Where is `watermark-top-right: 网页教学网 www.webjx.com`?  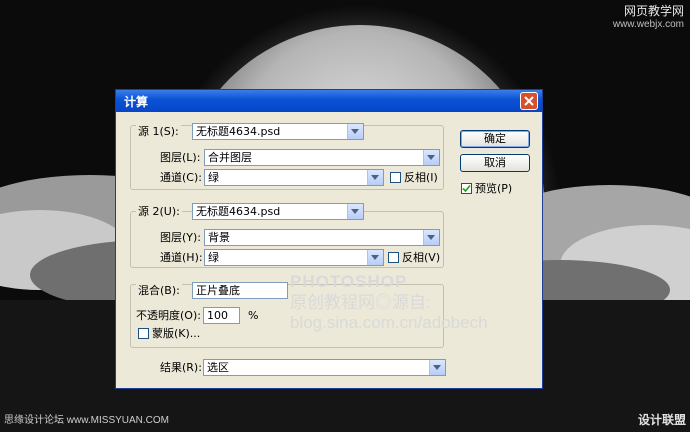 watermark-top-right: 网页教学网 www.webjx.com is located at coordinates (648, 18).